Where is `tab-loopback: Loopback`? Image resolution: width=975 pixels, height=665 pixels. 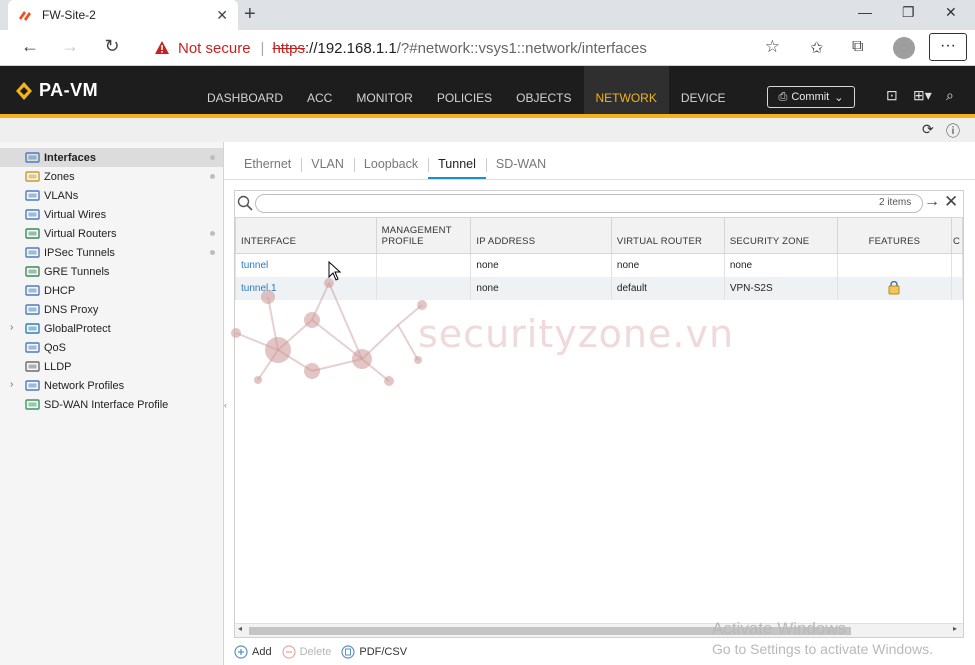 tab-loopback: Loopback is located at coordinates (390, 165).